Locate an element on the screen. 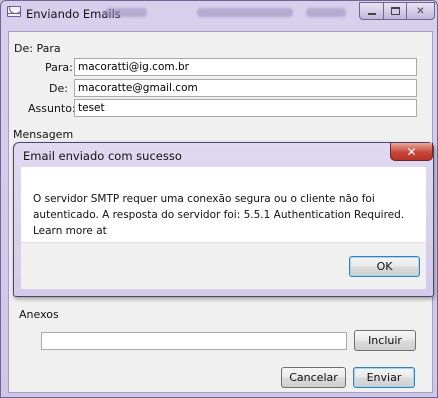 The image size is (438, 398). envelope-icon is located at coordinates (14, 11).